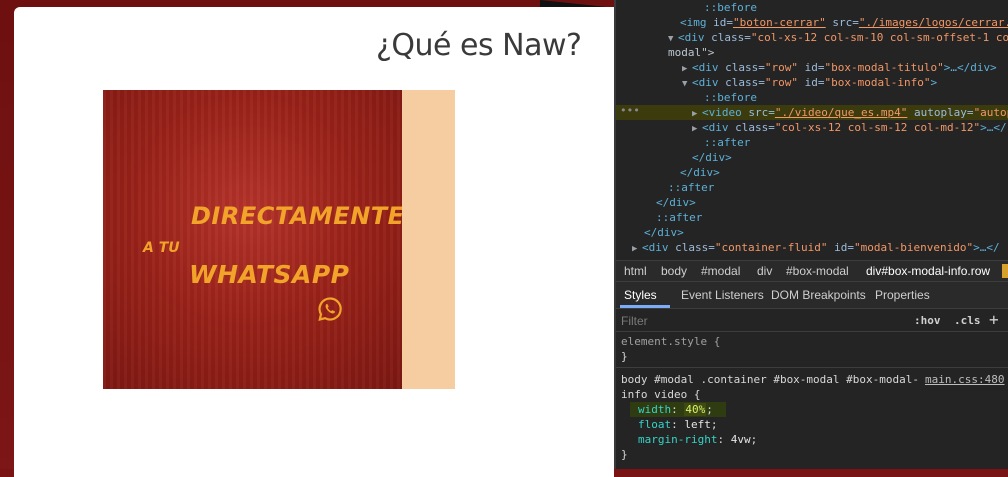 The width and height of the screenshot is (1008, 477). Describe the element at coordinates (720, 271) in the screenshot. I see `breadcrumb-item: #modal` at that location.